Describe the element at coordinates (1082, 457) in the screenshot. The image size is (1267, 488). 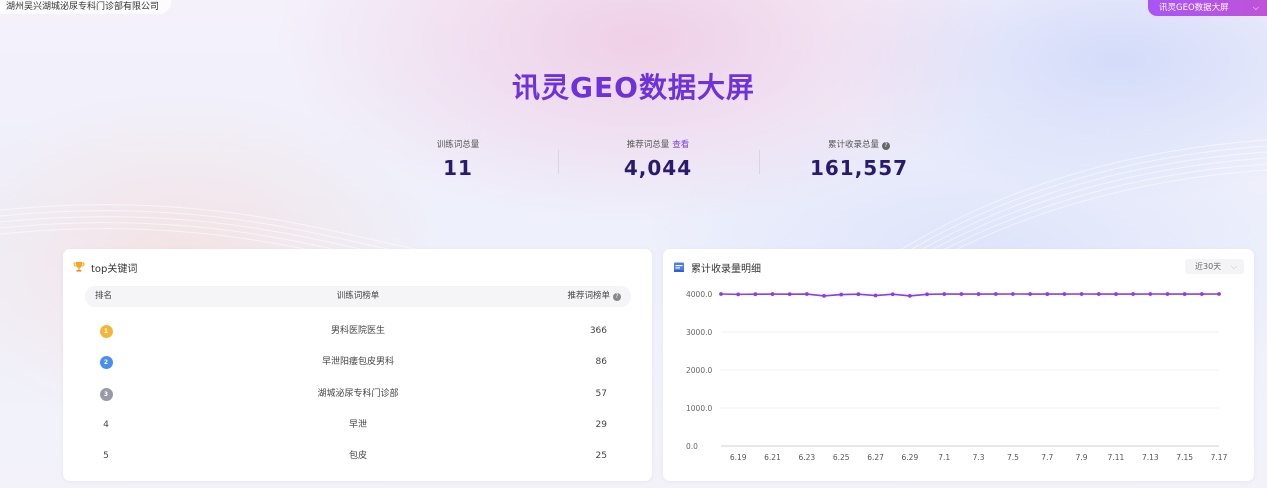
I see `x-tick-label: 7.9` at that location.